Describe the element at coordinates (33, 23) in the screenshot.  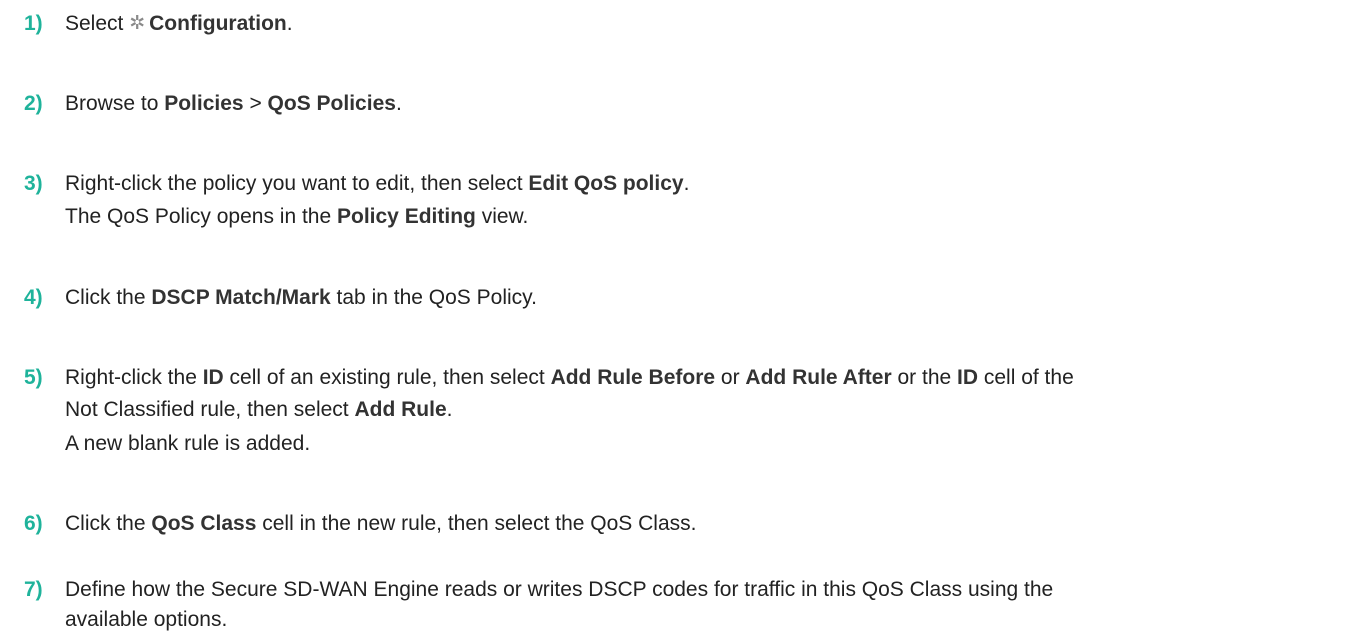
I see `step-number: 1)` at that location.